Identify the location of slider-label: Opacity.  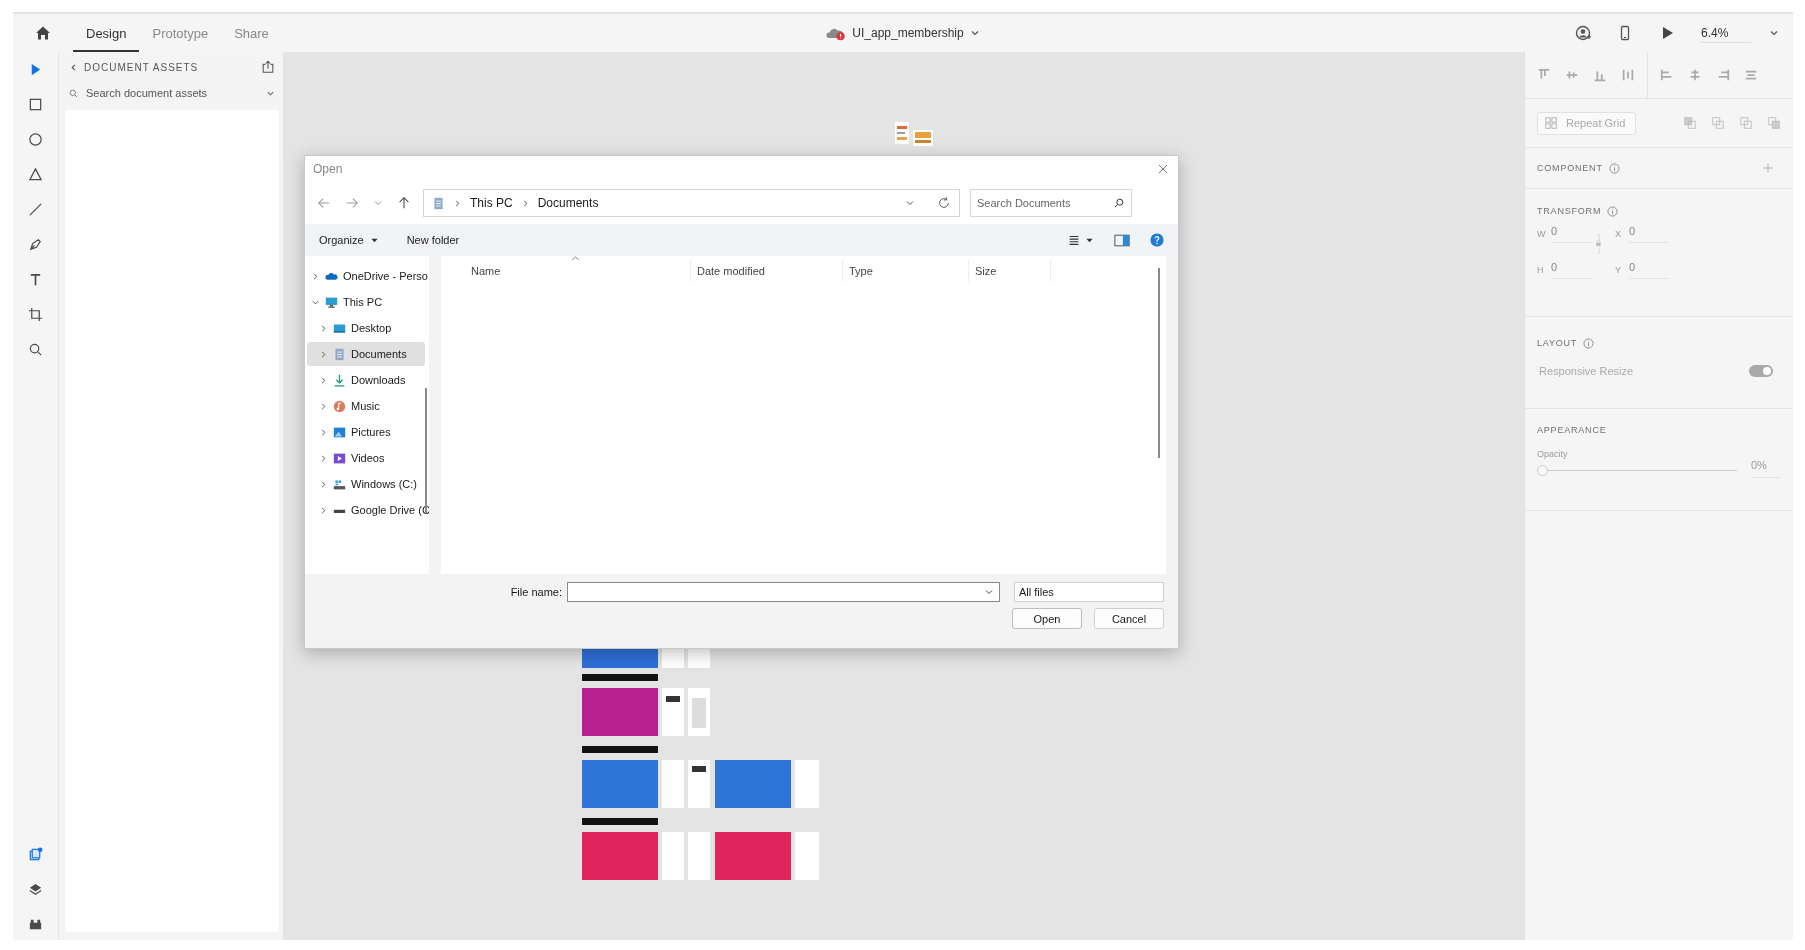
(1553, 454).